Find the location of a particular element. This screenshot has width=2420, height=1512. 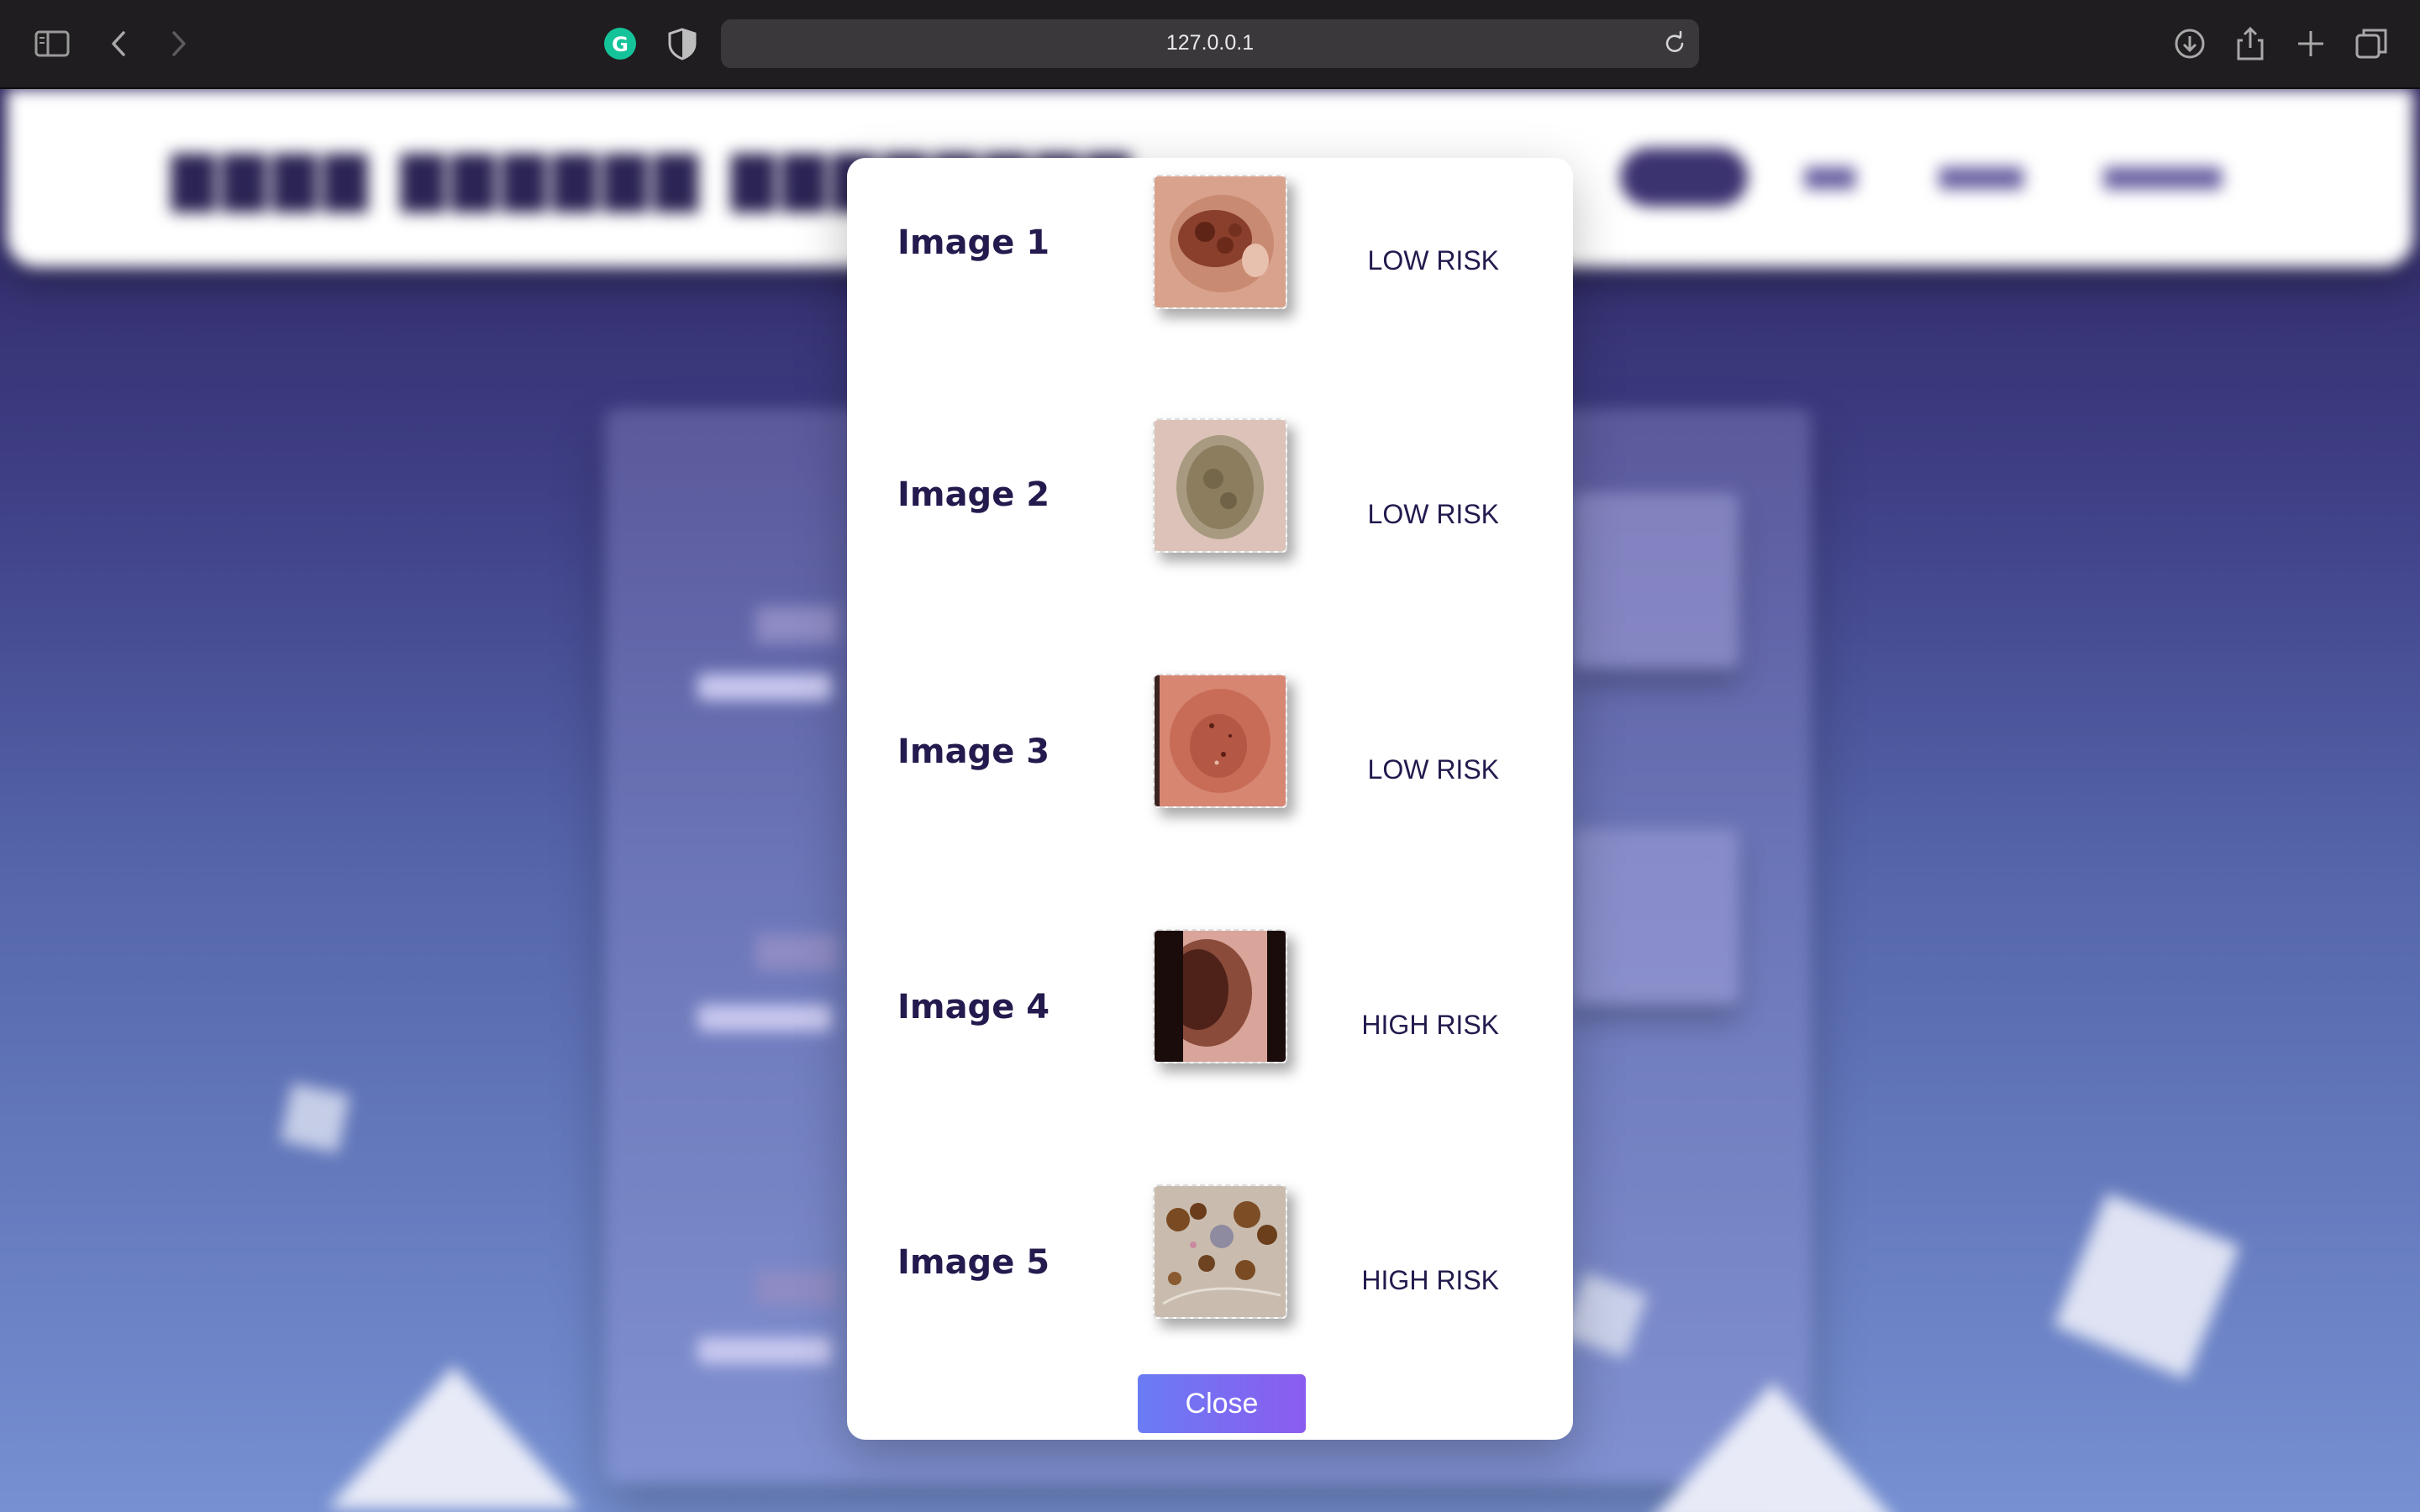

blurred-nav-pill is located at coordinates (1684, 177).